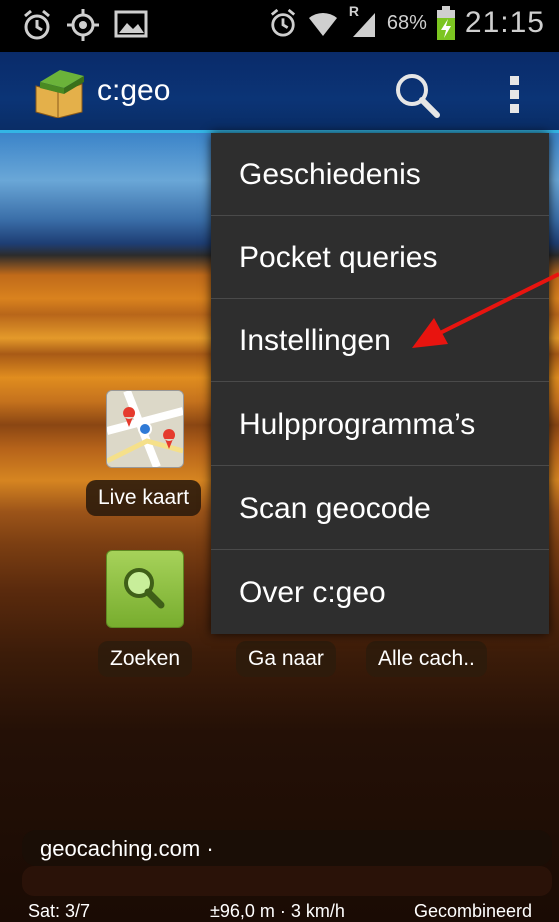  Describe the element at coordinates (363, 25) in the screenshot. I see `signal-icon` at that location.